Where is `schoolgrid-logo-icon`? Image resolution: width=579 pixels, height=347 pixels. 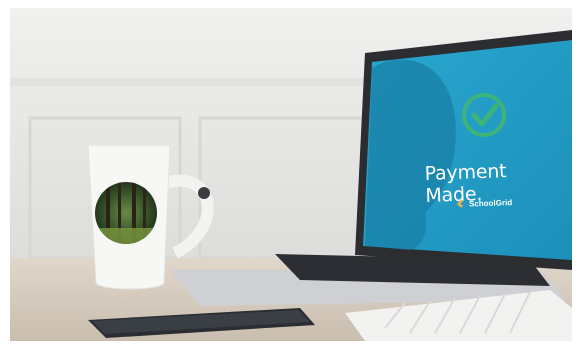 schoolgrid-logo-icon is located at coordinates (460, 203).